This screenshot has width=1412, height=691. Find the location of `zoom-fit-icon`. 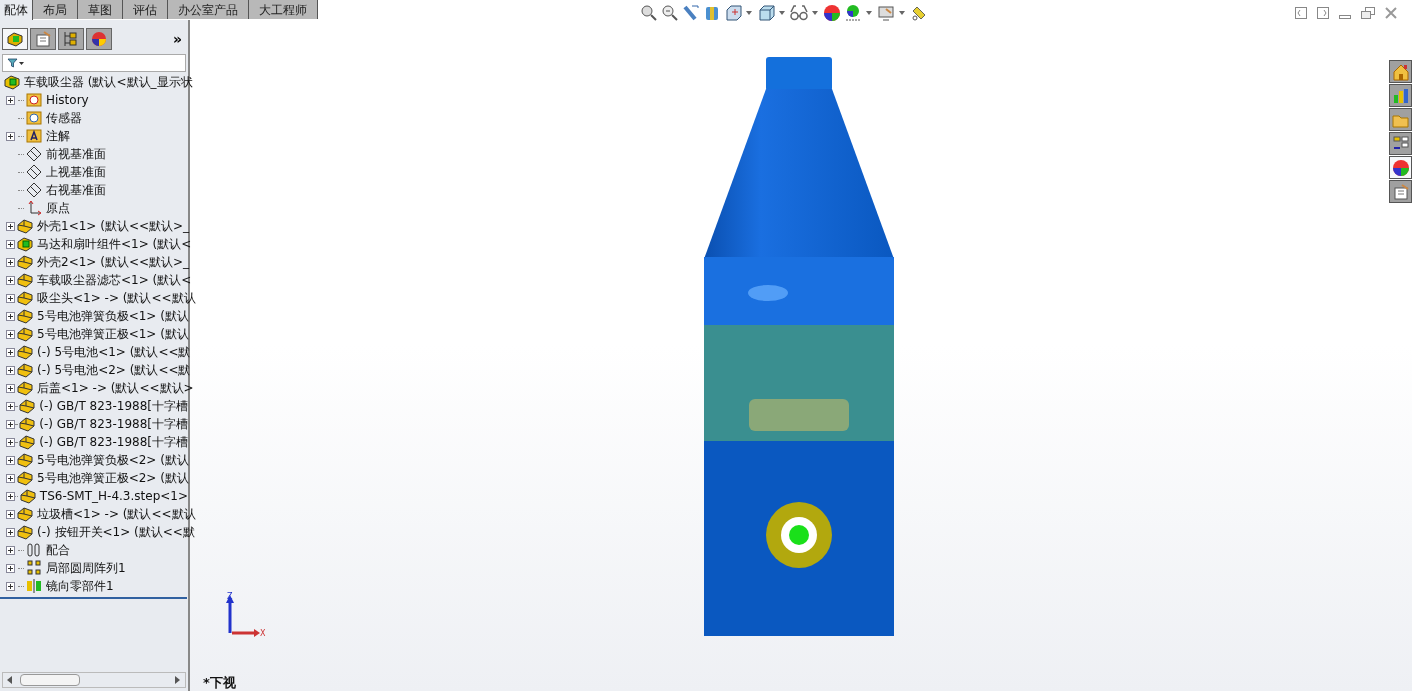

zoom-fit-icon is located at coordinates (649, 13).